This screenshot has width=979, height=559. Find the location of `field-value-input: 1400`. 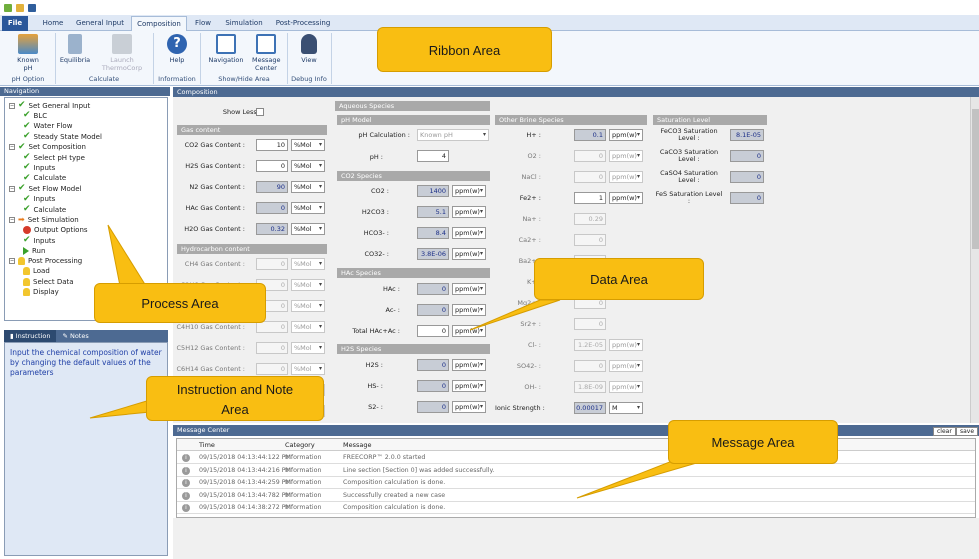

field-value-input: 1400 is located at coordinates (433, 191).